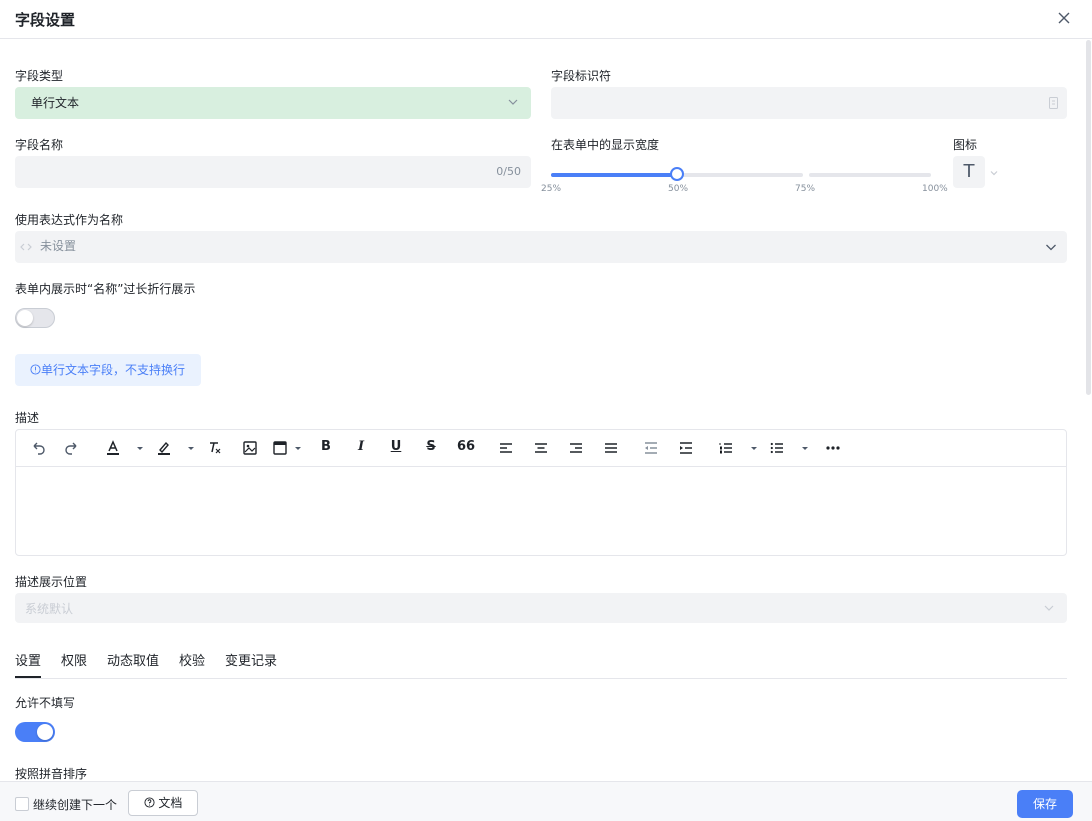 The height and width of the screenshot is (821, 1092). Describe the element at coordinates (39, 145) in the screenshot. I see `field-name-label: 字段名称` at that location.